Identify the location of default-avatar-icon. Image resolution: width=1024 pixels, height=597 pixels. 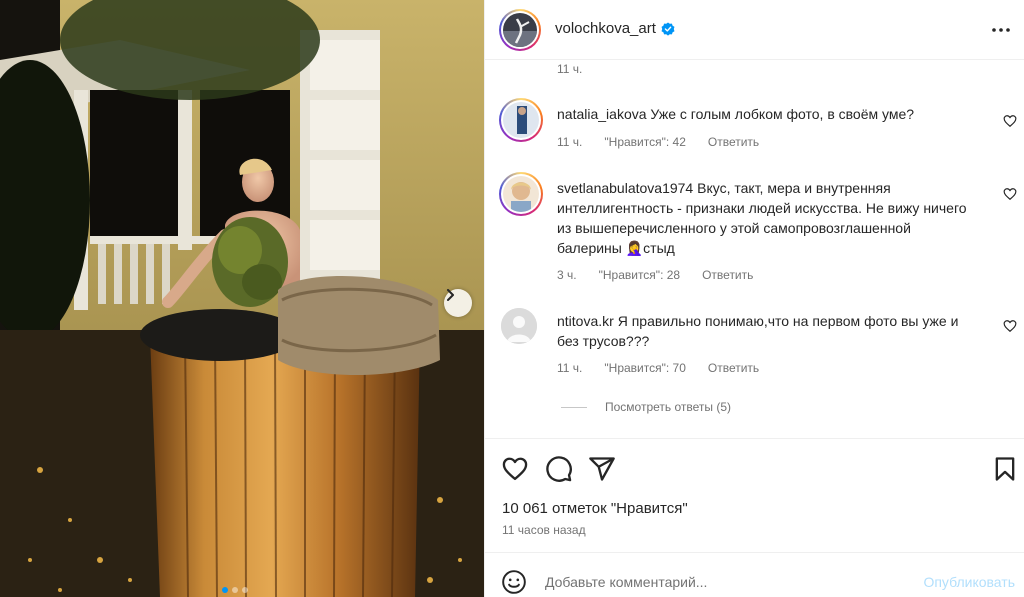
(519, 326).